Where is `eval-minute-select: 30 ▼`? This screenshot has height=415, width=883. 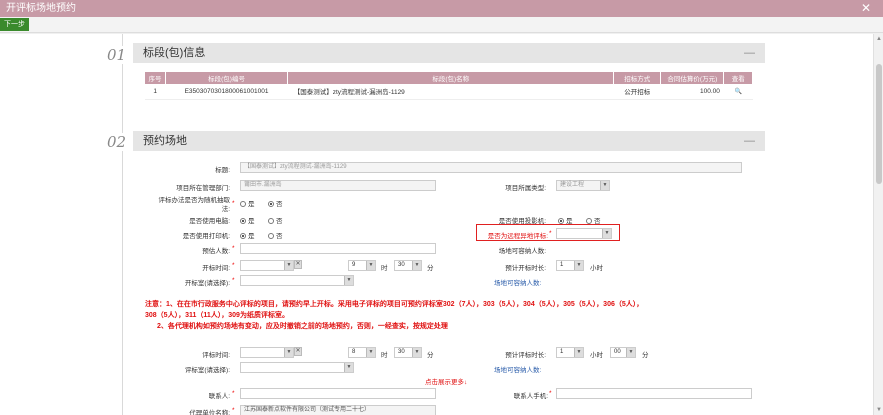
eval-minute-select: 30 ▼ is located at coordinates (408, 352).